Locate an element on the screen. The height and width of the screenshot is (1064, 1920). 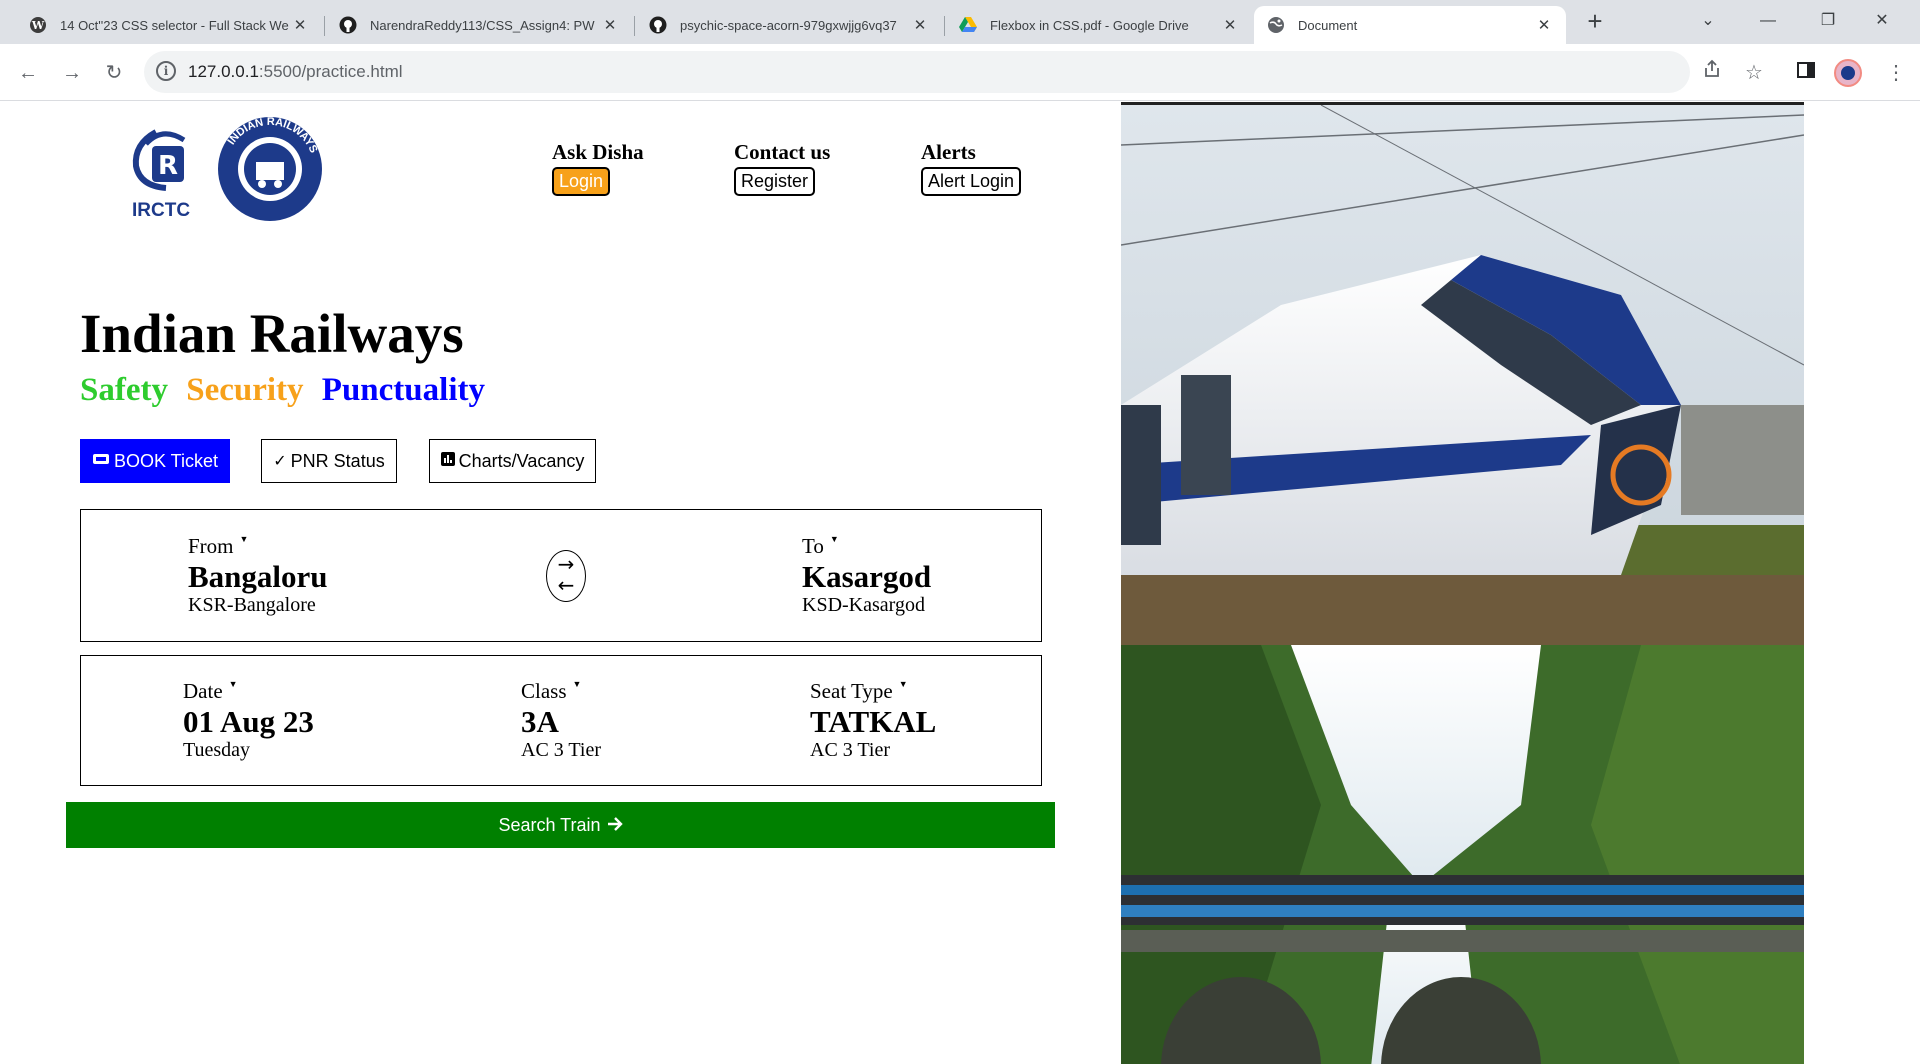
date-label-text: Date is located at coordinates (203, 691).